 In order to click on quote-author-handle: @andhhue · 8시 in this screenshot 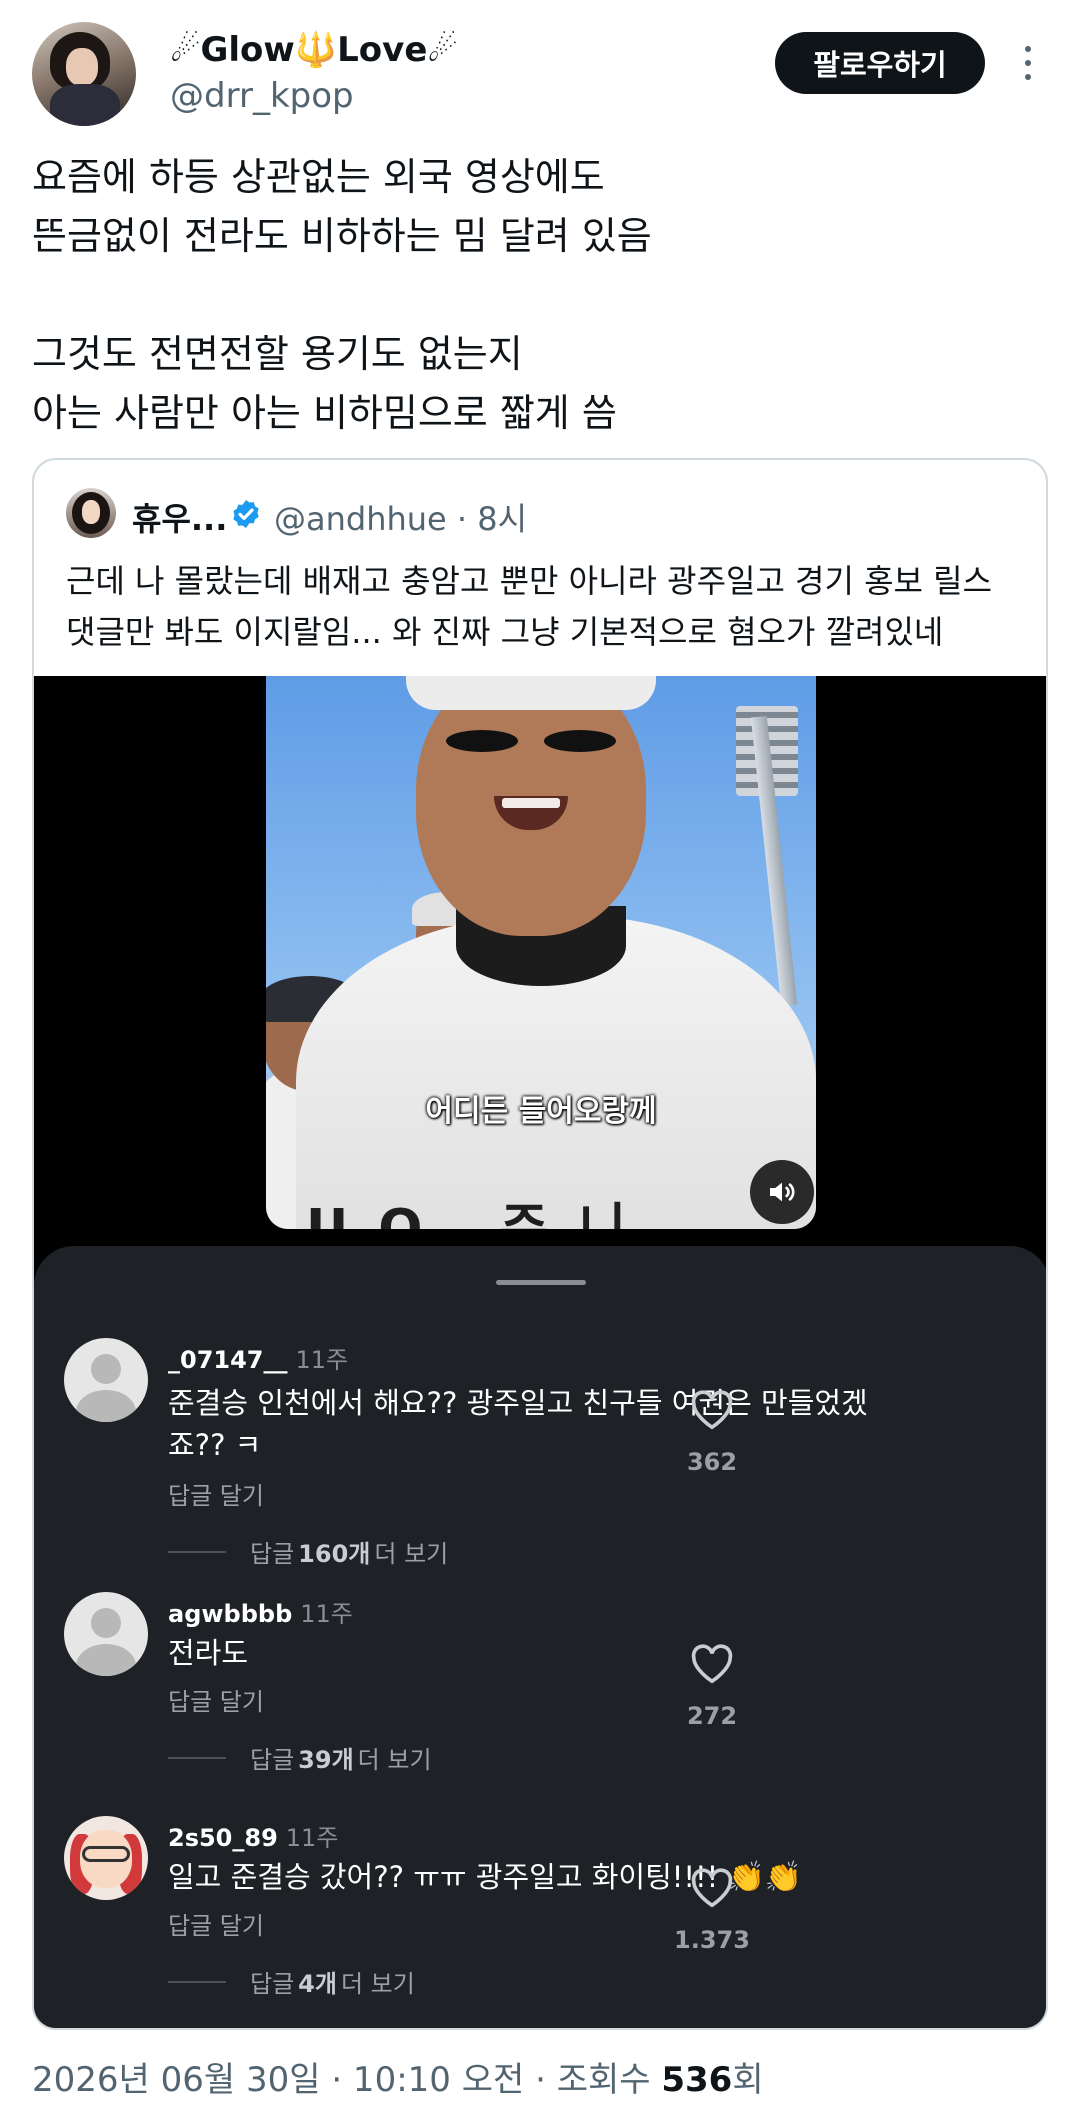, I will do `click(400, 517)`.